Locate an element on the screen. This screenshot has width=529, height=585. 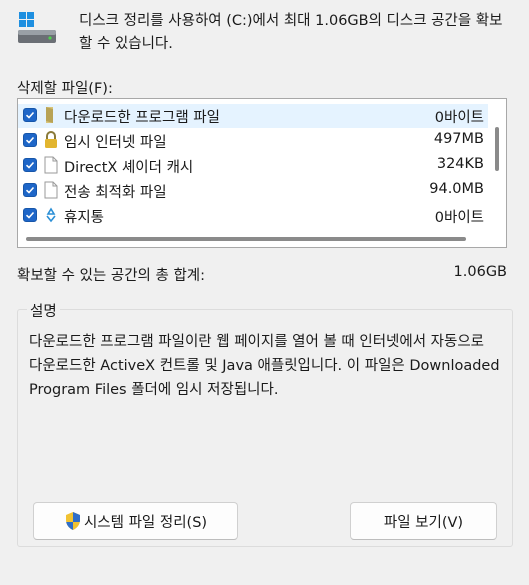
file-name: 전송 최적화 파일 is located at coordinates (115, 193).